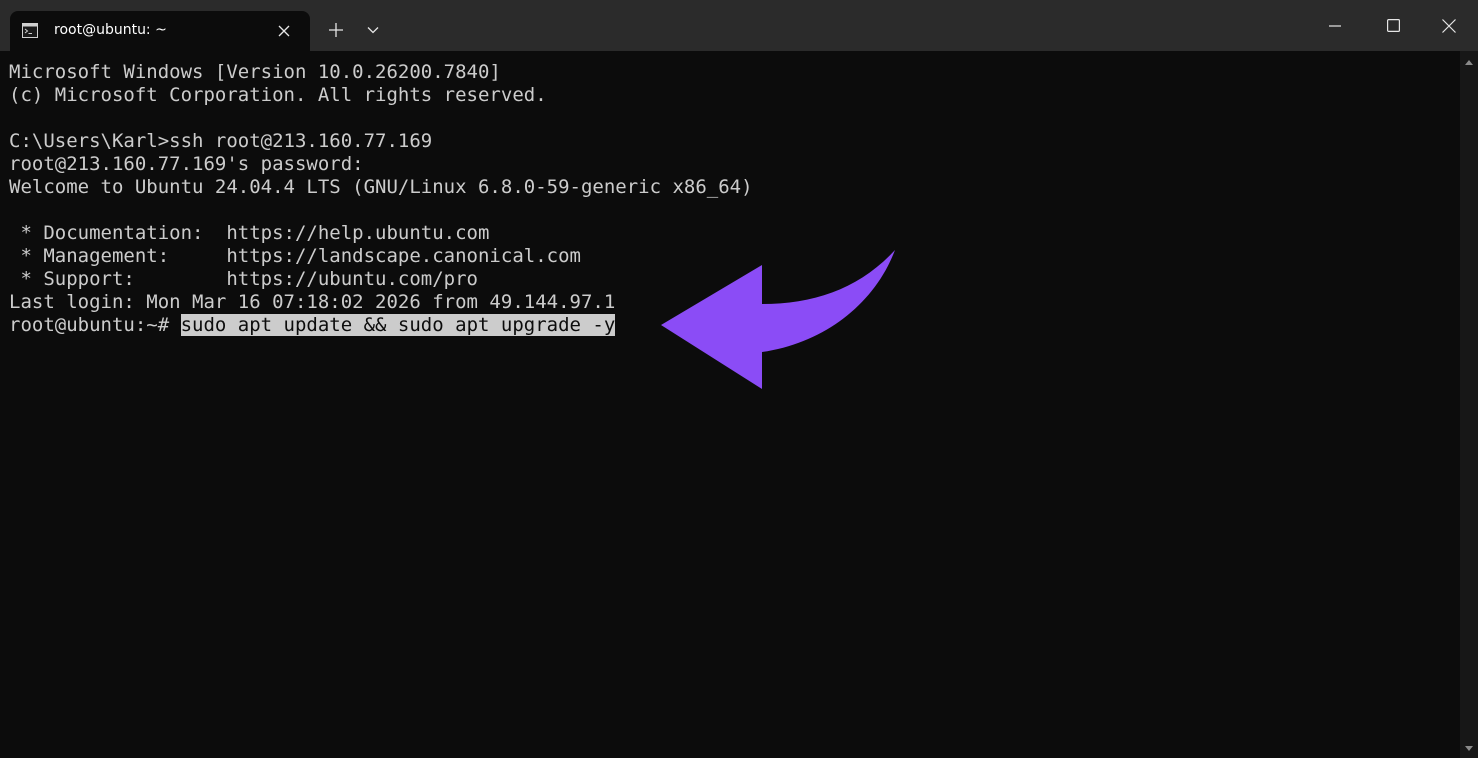 Image resolution: width=1478 pixels, height=758 pixels. I want to click on close-icon, so click(1449, 25).